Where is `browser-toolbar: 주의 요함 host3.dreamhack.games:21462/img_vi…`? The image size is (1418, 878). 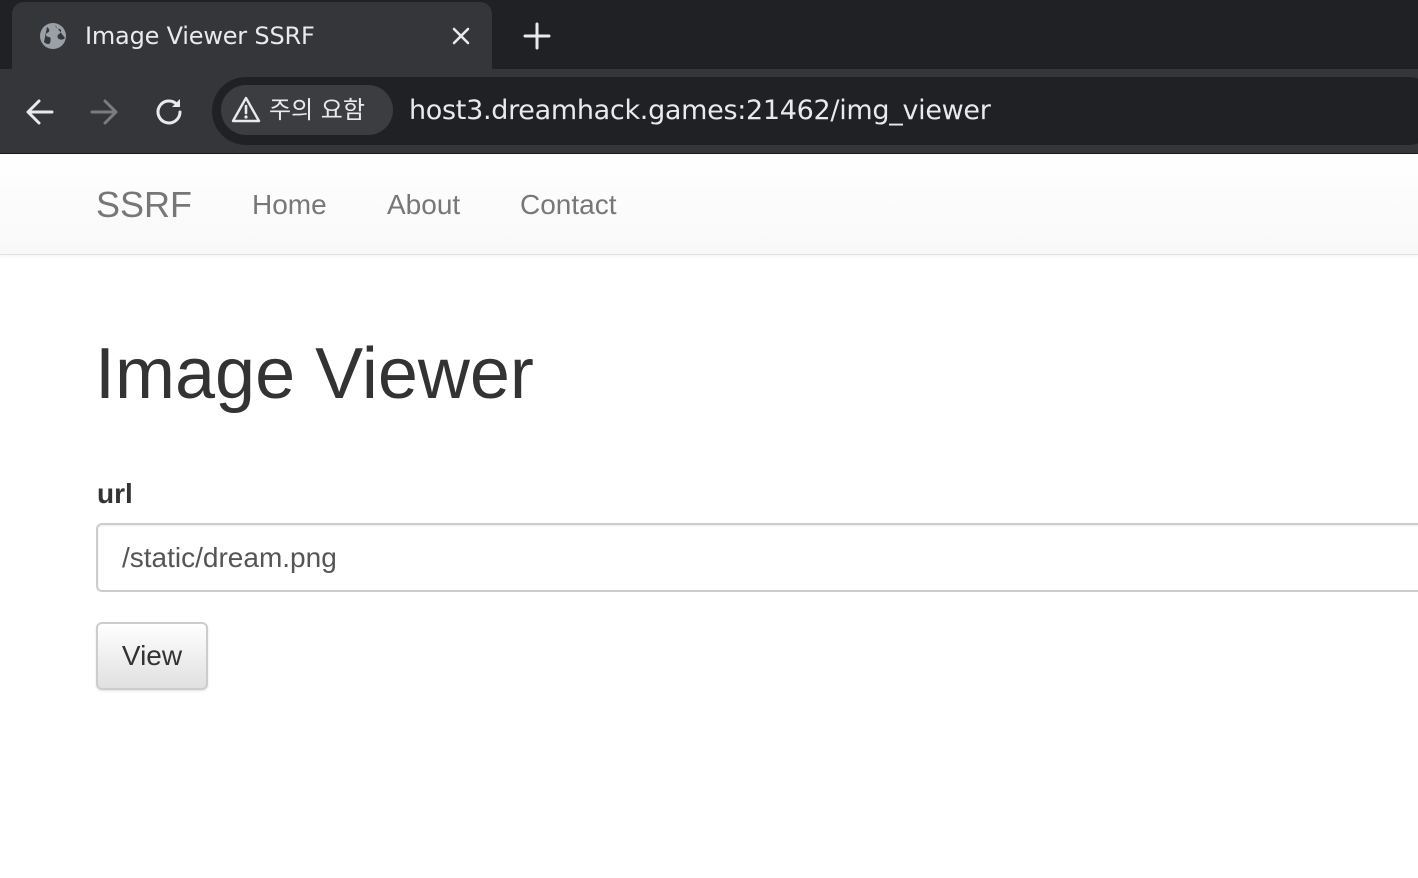 browser-toolbar: 주의 요함 host3.dreamhack.games:21462/img_vi… is located at coordinates (709, 111).